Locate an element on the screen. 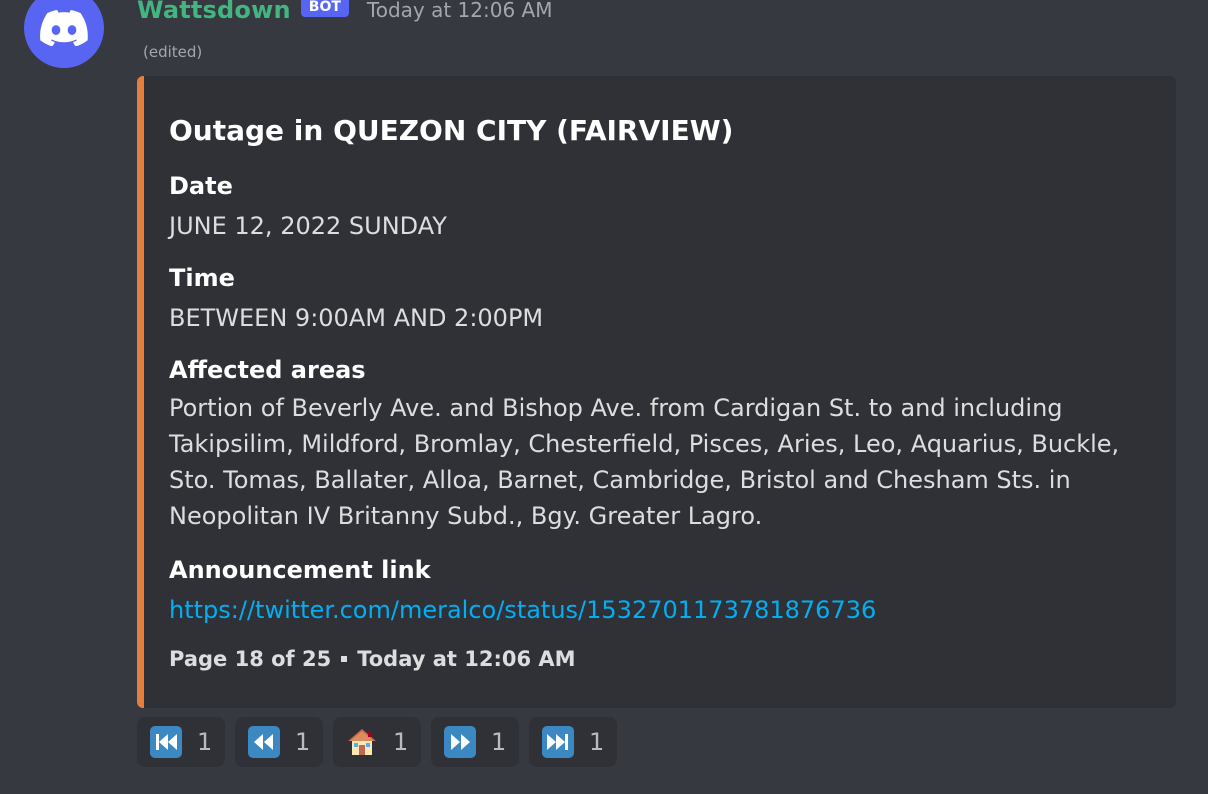 The width and height of the screenshot is (1208, 794). message-header: Wattsdown BOT Today at 12:06 AM is located at coordinates (345, 12).